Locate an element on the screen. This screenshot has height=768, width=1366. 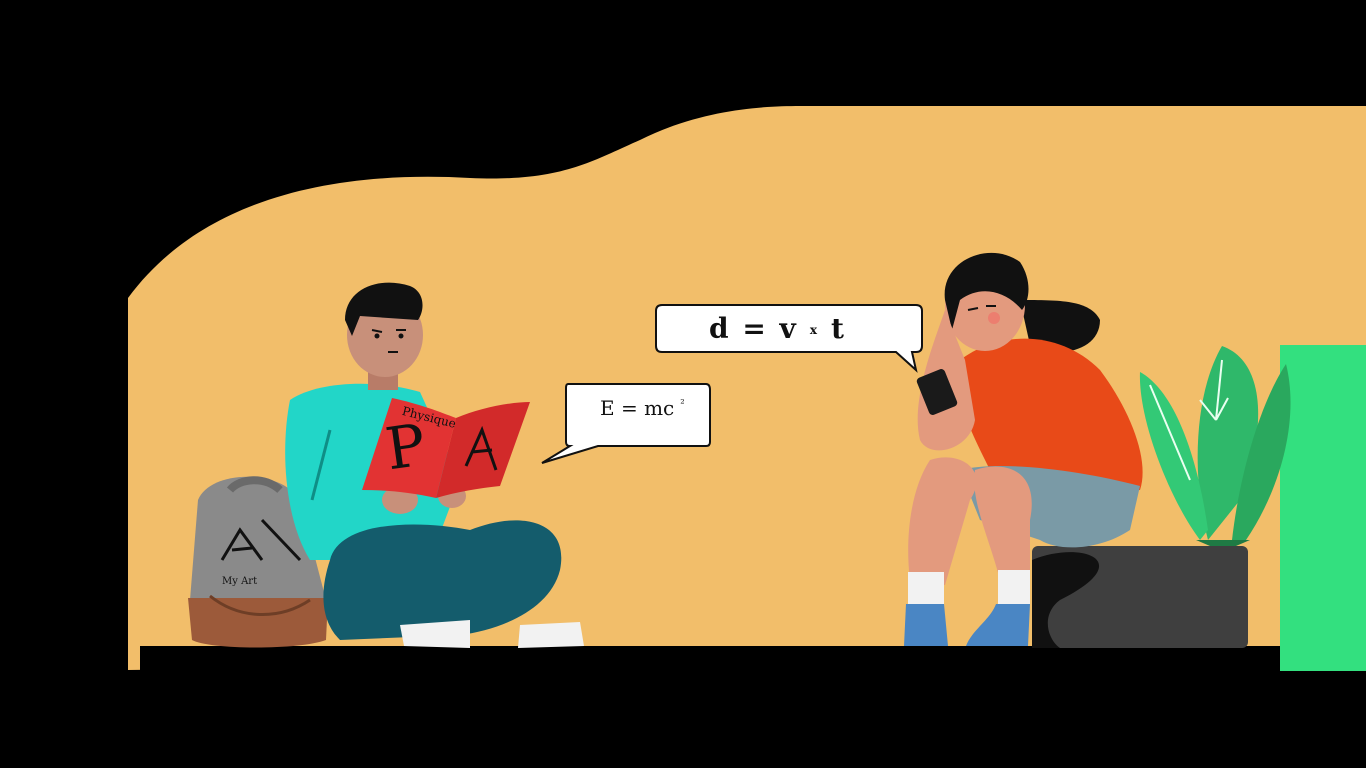
formula-v: v is located at coordinates (788, 328).